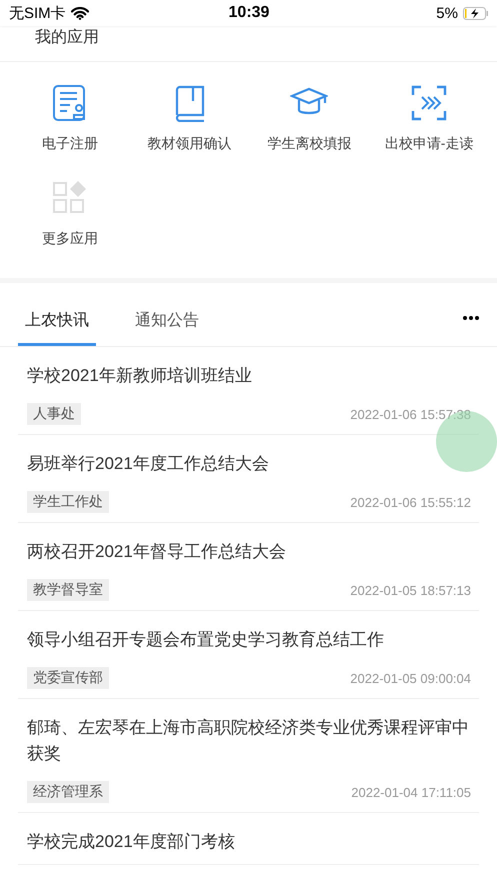  Describe the element at coordinates (206, 640) in the screenshot. I see `news-title: 领导小组召开专题会布置党史学习教育总结工作` at that location.